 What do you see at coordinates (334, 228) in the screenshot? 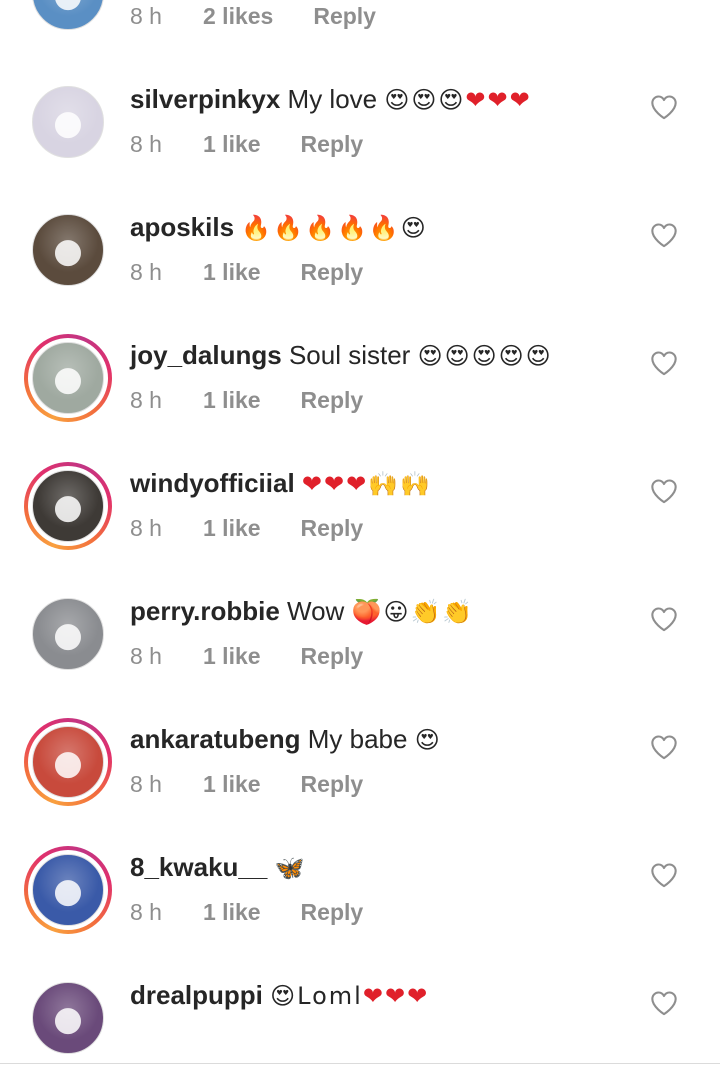
I see `comment-emoji: 🔥🔥🔥🔥🔥😍` at bounding box center [334, 228].